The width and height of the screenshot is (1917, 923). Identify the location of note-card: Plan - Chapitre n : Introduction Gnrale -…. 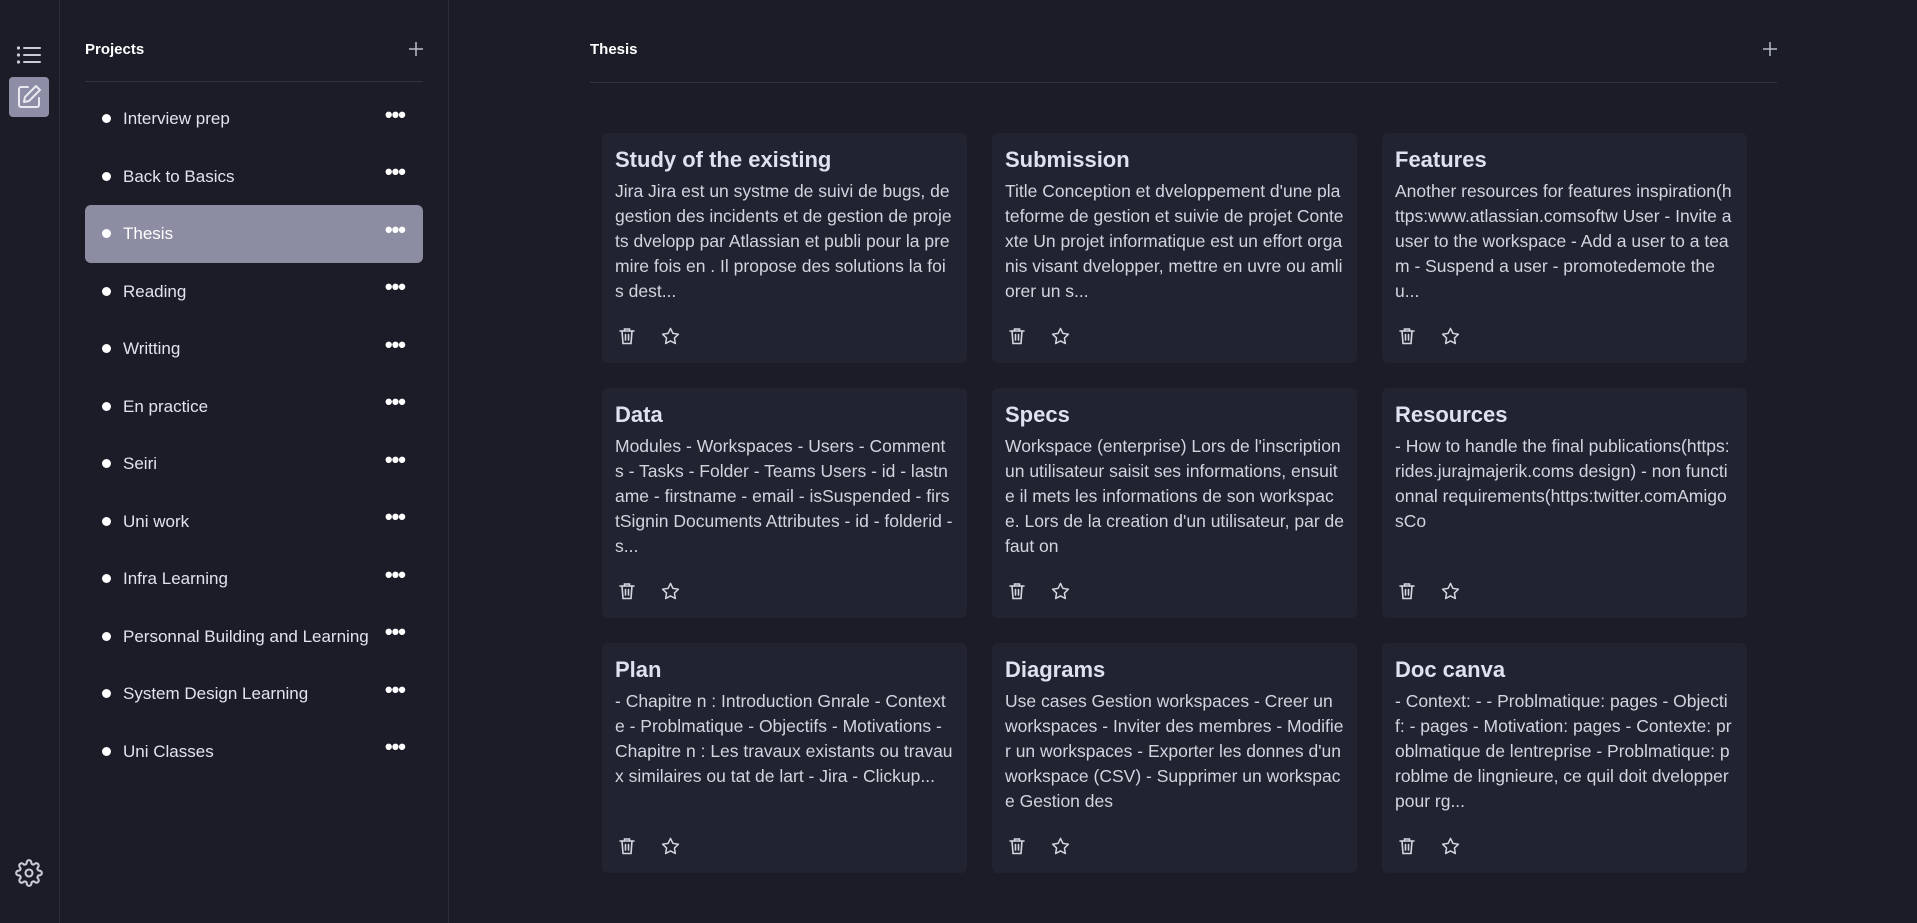
(784, 758).